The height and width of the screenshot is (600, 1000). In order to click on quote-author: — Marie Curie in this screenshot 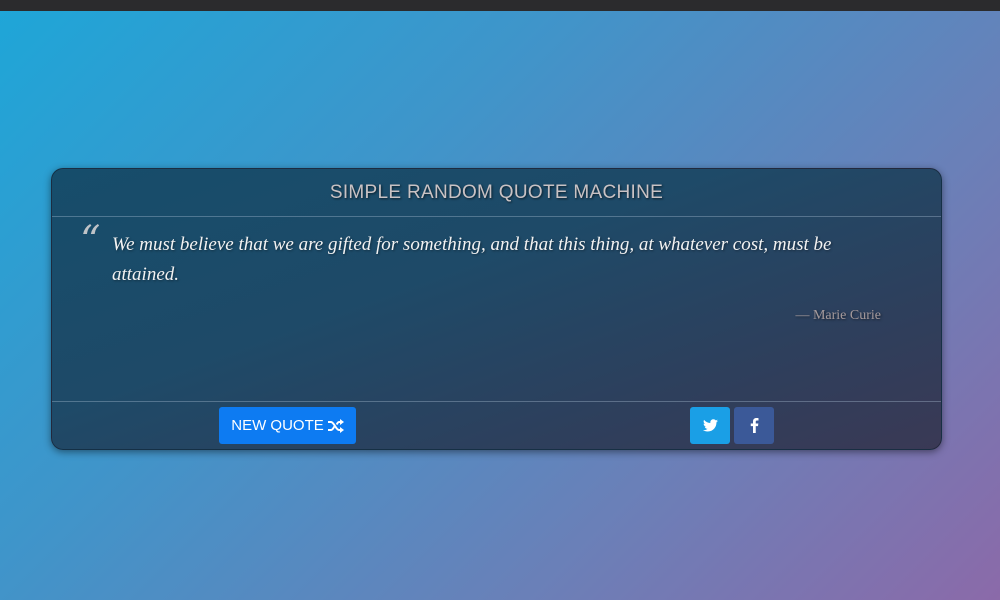, I will do `click(838, 315)`.